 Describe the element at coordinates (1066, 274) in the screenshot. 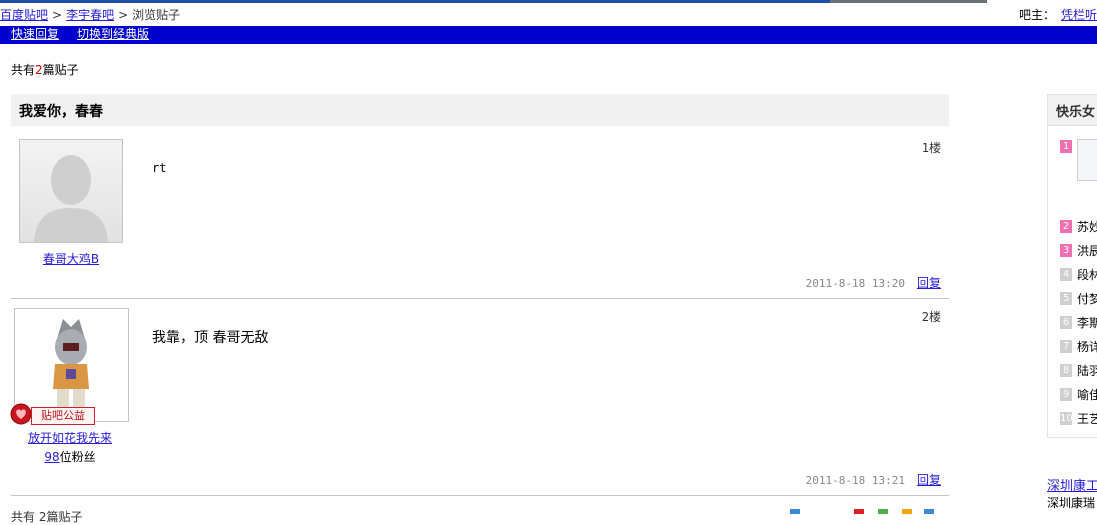

I see `rank-number-badge: 4` at that location.